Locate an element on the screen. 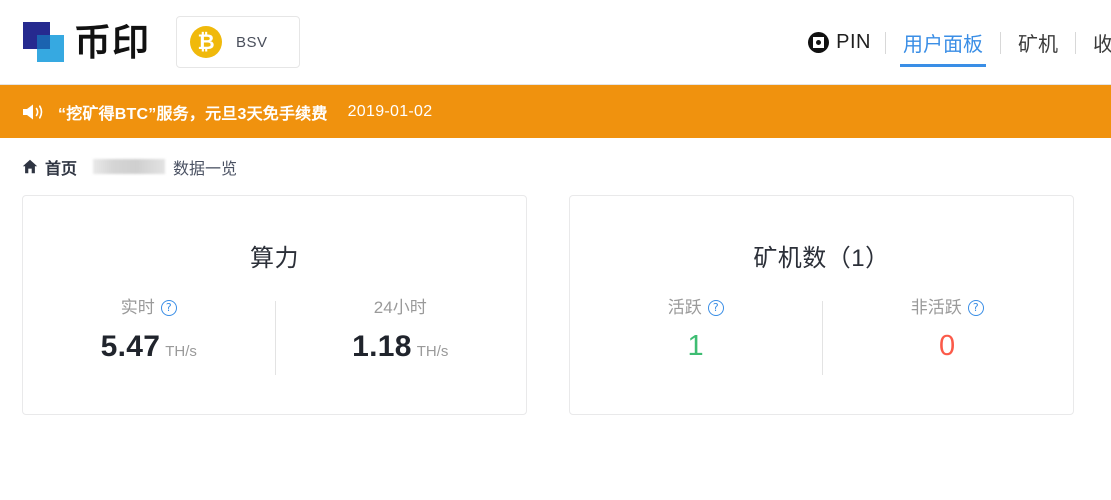  card-miner-count-col-active-value: 1 is located at coordinates (695, 346).